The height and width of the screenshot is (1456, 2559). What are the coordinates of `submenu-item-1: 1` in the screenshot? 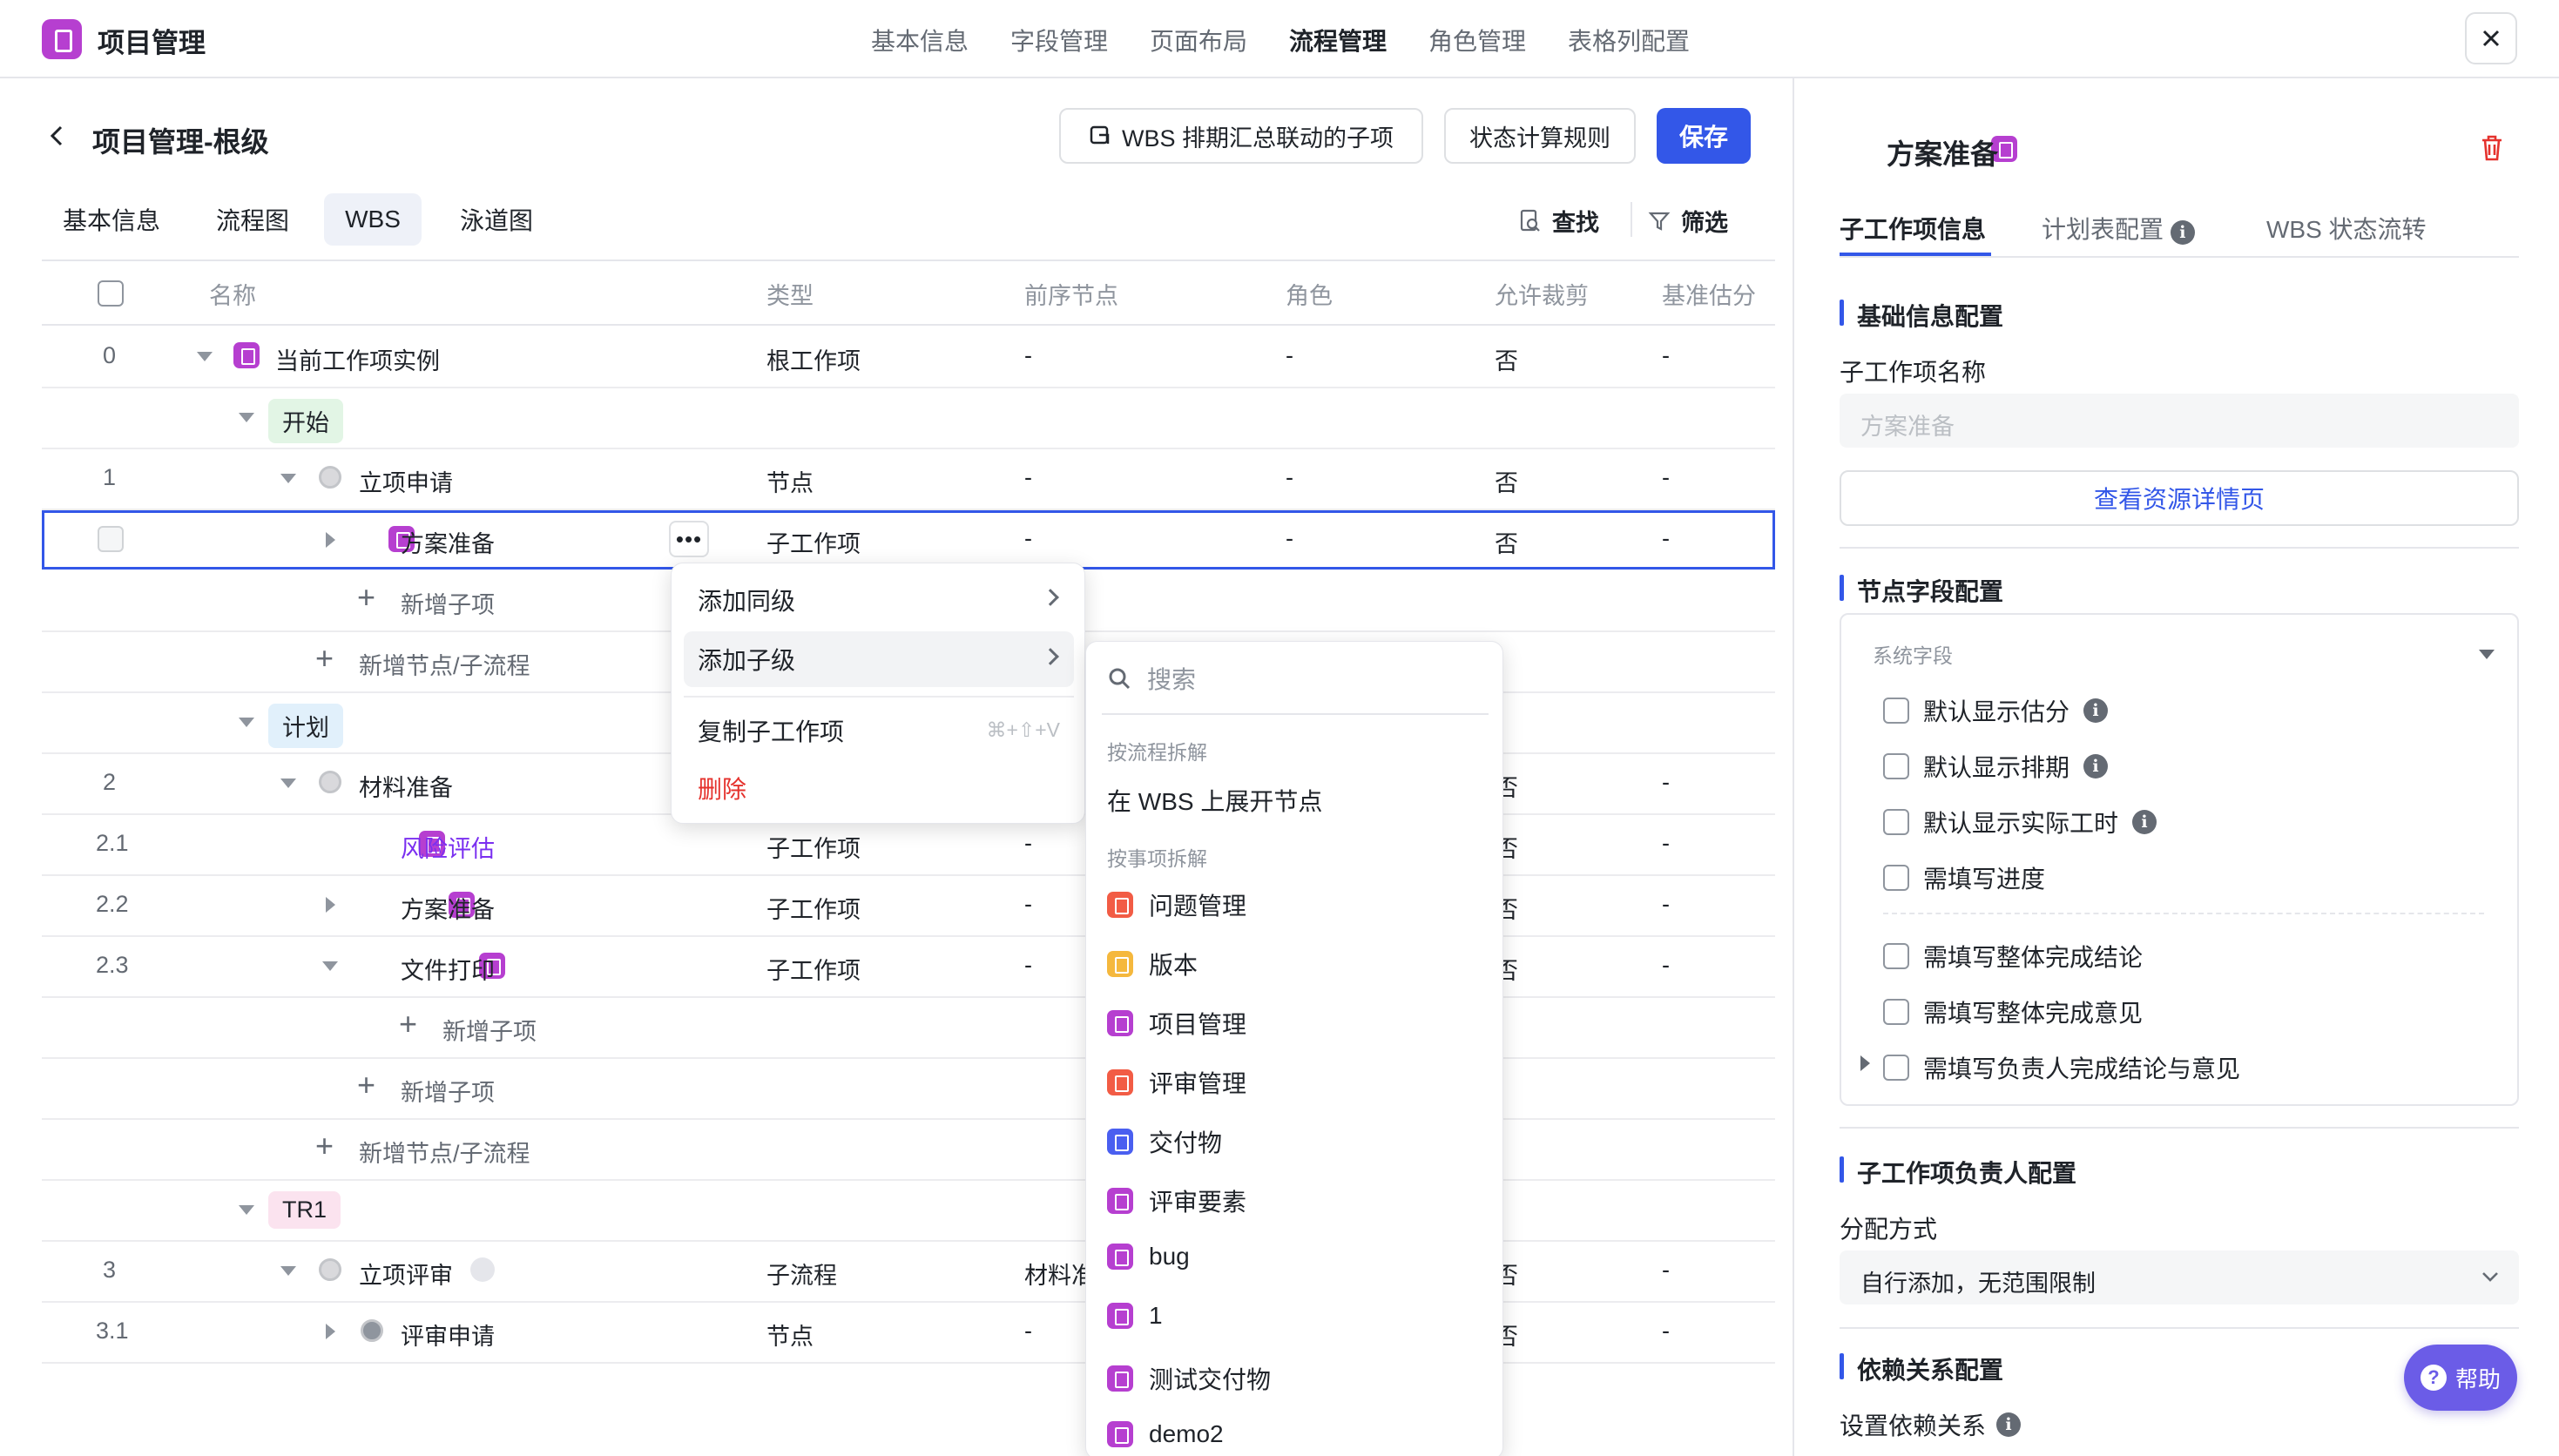 It's located at (1135, 1316).